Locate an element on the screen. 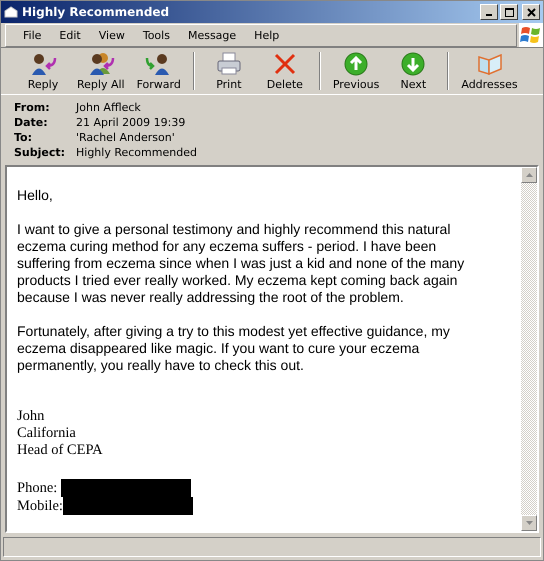  scroll-down-button is located at coordinates (529, 523).